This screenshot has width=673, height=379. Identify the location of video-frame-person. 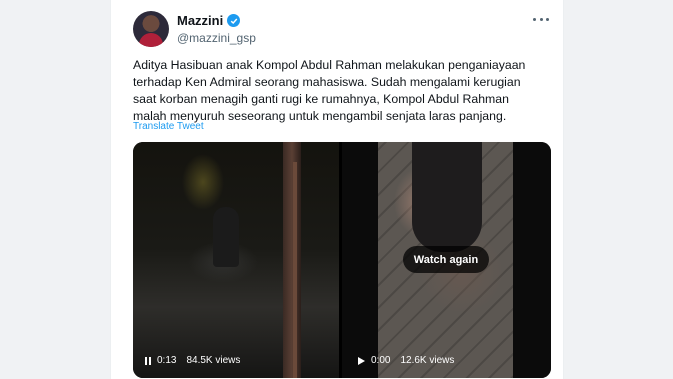
(447, 197).